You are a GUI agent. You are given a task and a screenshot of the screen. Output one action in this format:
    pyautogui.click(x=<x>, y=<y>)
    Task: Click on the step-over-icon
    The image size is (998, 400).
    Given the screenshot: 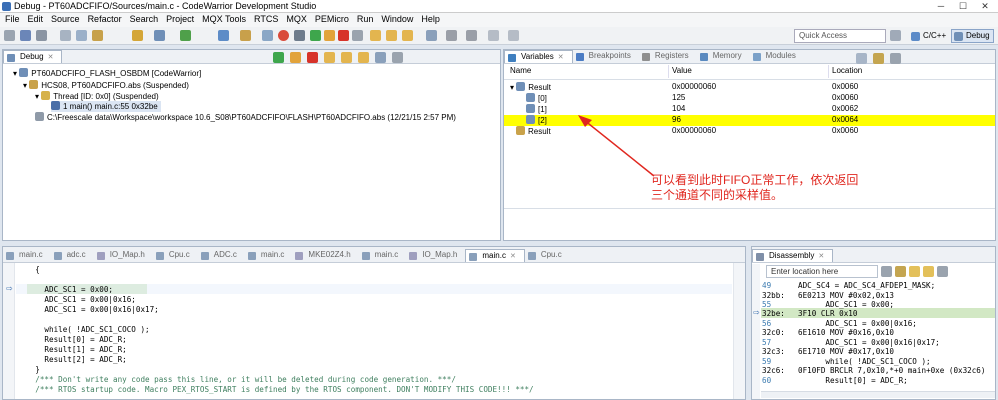 What is the action you would take?
    pyautogui.click(x=346, y=57)
    